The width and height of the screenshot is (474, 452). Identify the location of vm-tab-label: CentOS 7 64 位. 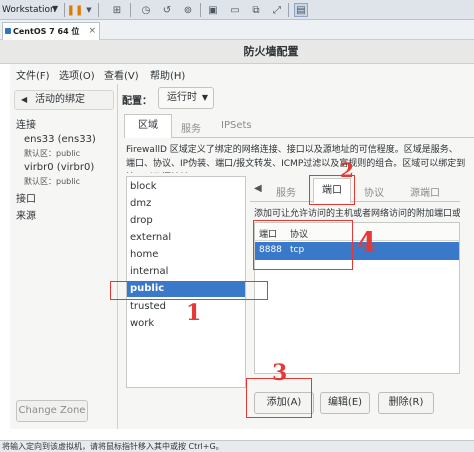
(46, 31).